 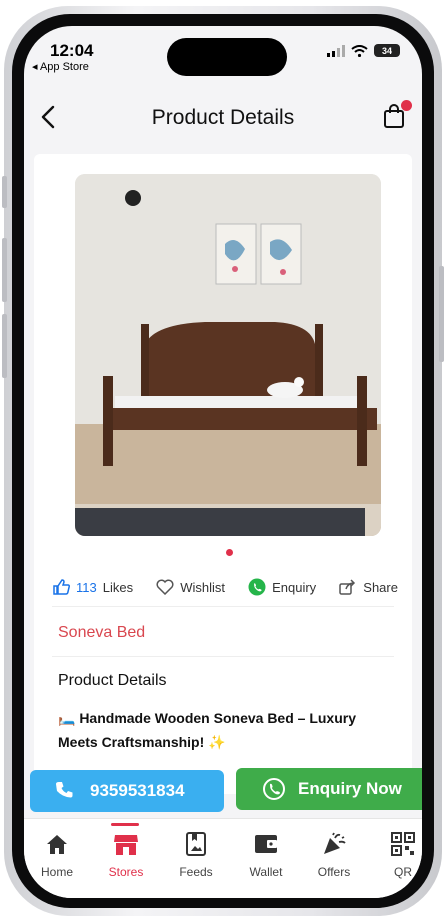 What do you see at coordinates (4, 346) in the screenshot?
I see `volume-down-button` at bounding box center [4, 346].